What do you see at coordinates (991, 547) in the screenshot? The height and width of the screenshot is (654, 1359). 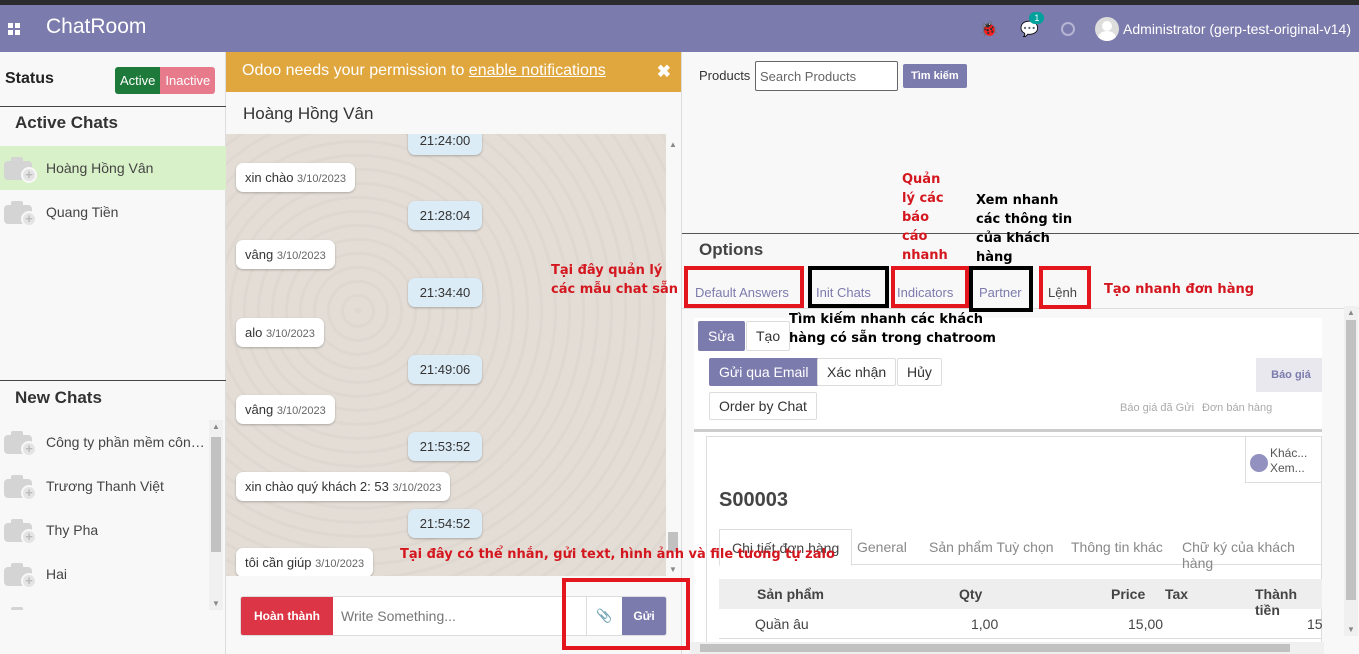 I see `tab-optional-products: Sản phẩm Tuỳ chọn` at bounding box center [991, 547].